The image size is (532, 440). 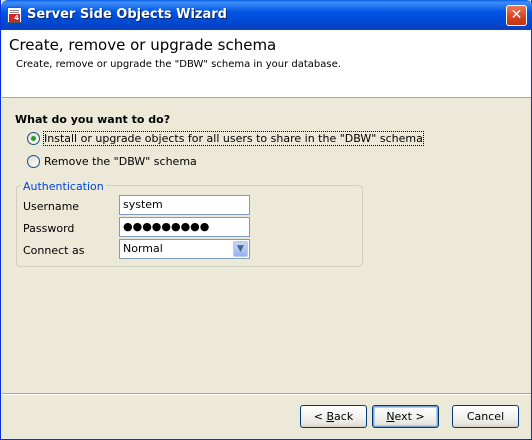 What do you see at coordinates (93, 119) in the screenshot?
I see `question-label: What do you want to do?` at bounding box center [93, 119].